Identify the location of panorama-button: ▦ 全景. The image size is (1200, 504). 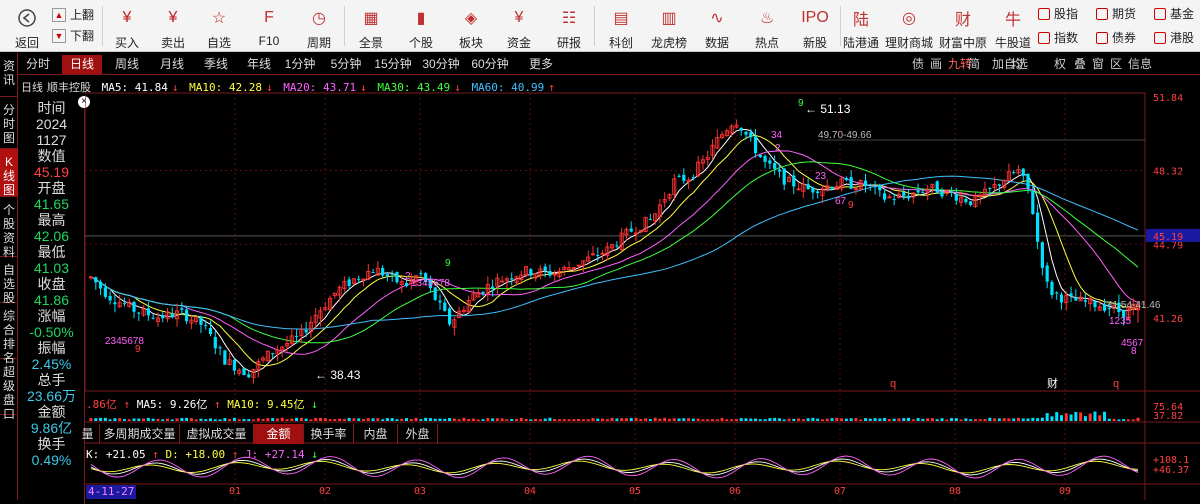
(371, 26).